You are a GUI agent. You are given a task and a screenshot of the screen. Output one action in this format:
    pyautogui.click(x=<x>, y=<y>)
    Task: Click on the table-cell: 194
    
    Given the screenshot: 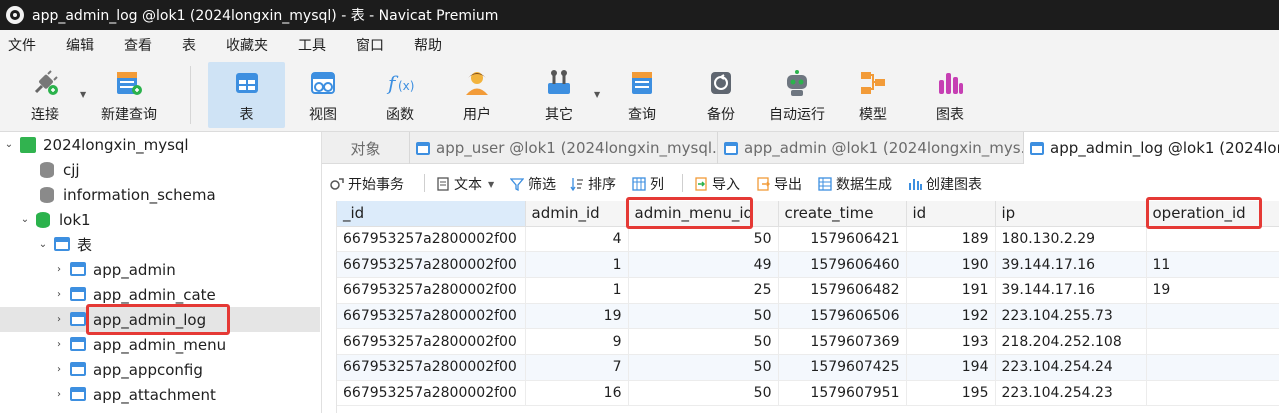 What is the action you would take?
    pyautogui.click(x=951, y=367)
    